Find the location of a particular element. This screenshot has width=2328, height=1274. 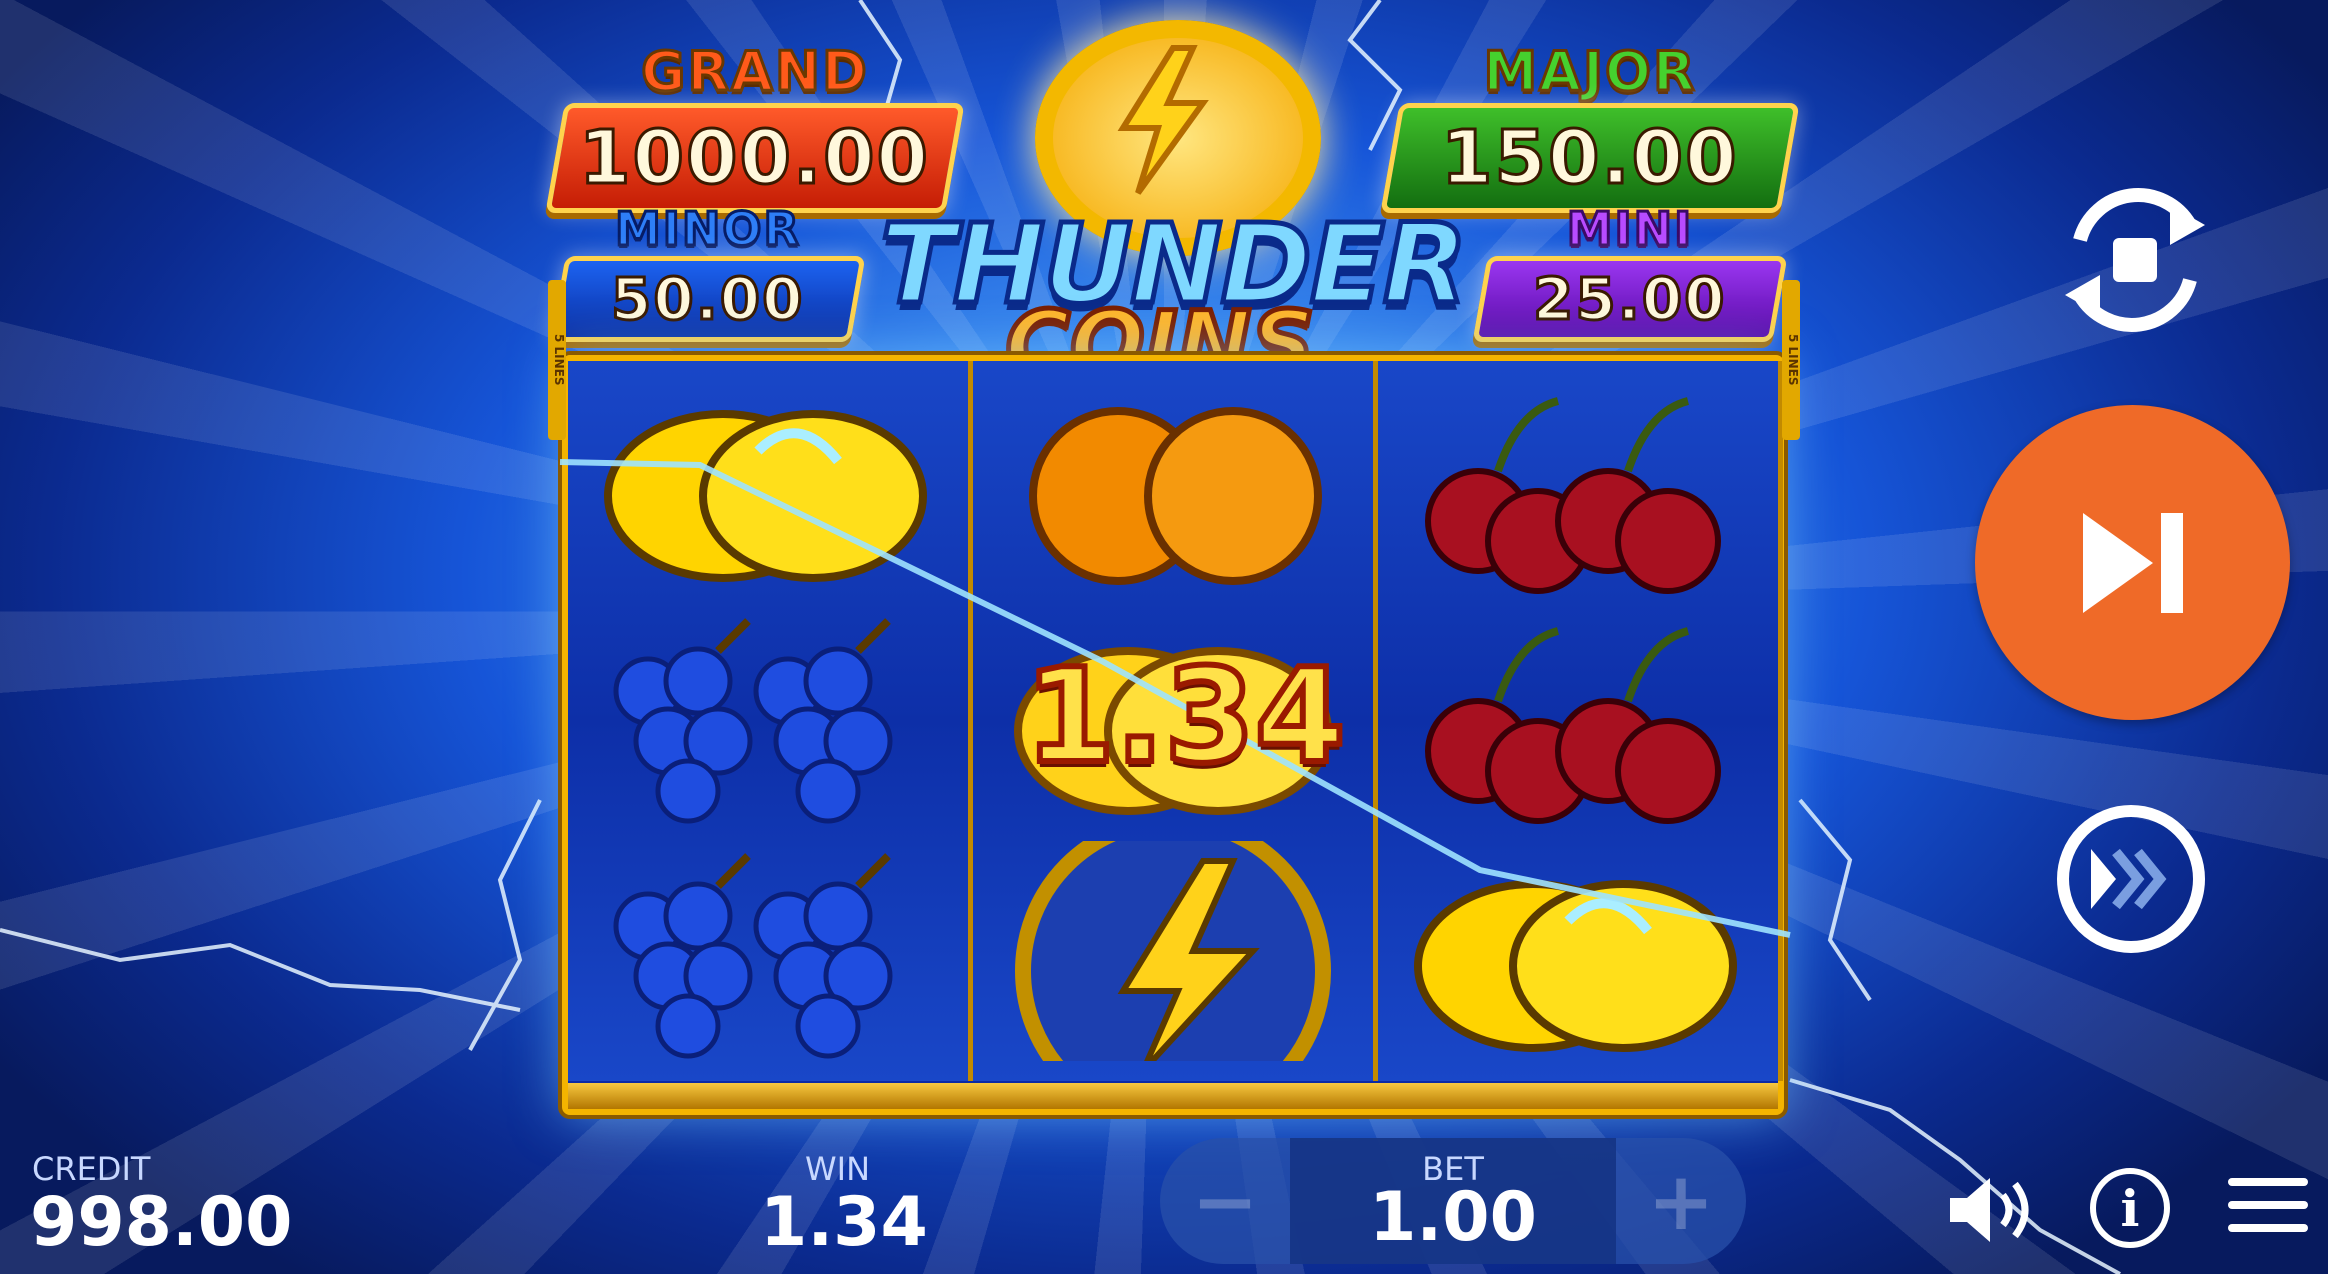

bet-panel: − BET 1.00 + is located at coordinates (1453, 1201).